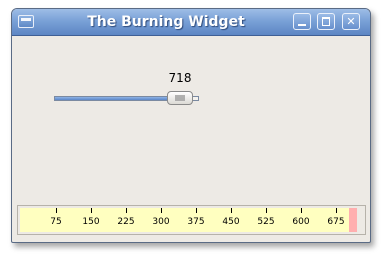  What do you see at coordinates (196, 222) in the screenshot?
I see `scale-tick-label: 375` at bounding box center [196, 222].